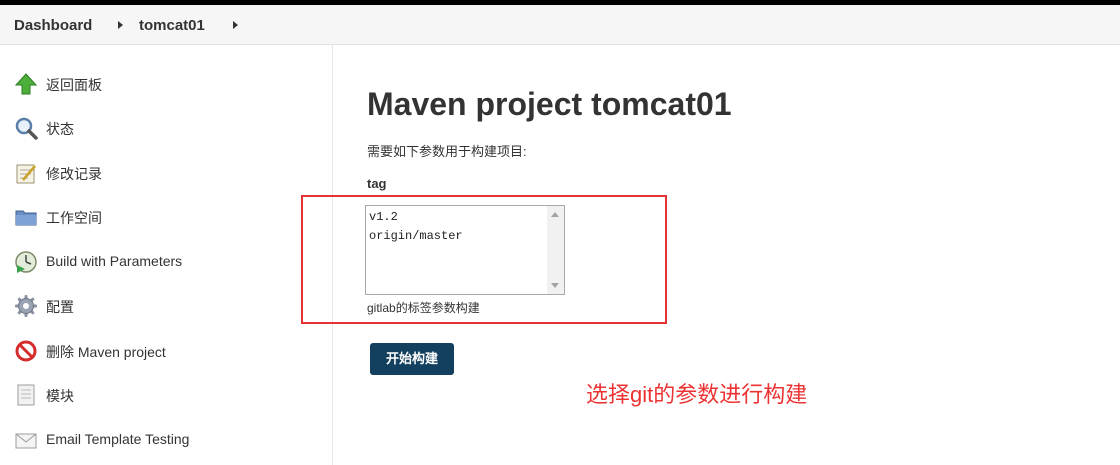 The width and height of the screenshot is (1120, 465). Describe the element at coordinates (26, 306) in the screenshot. I see `gear-icon` at that location.